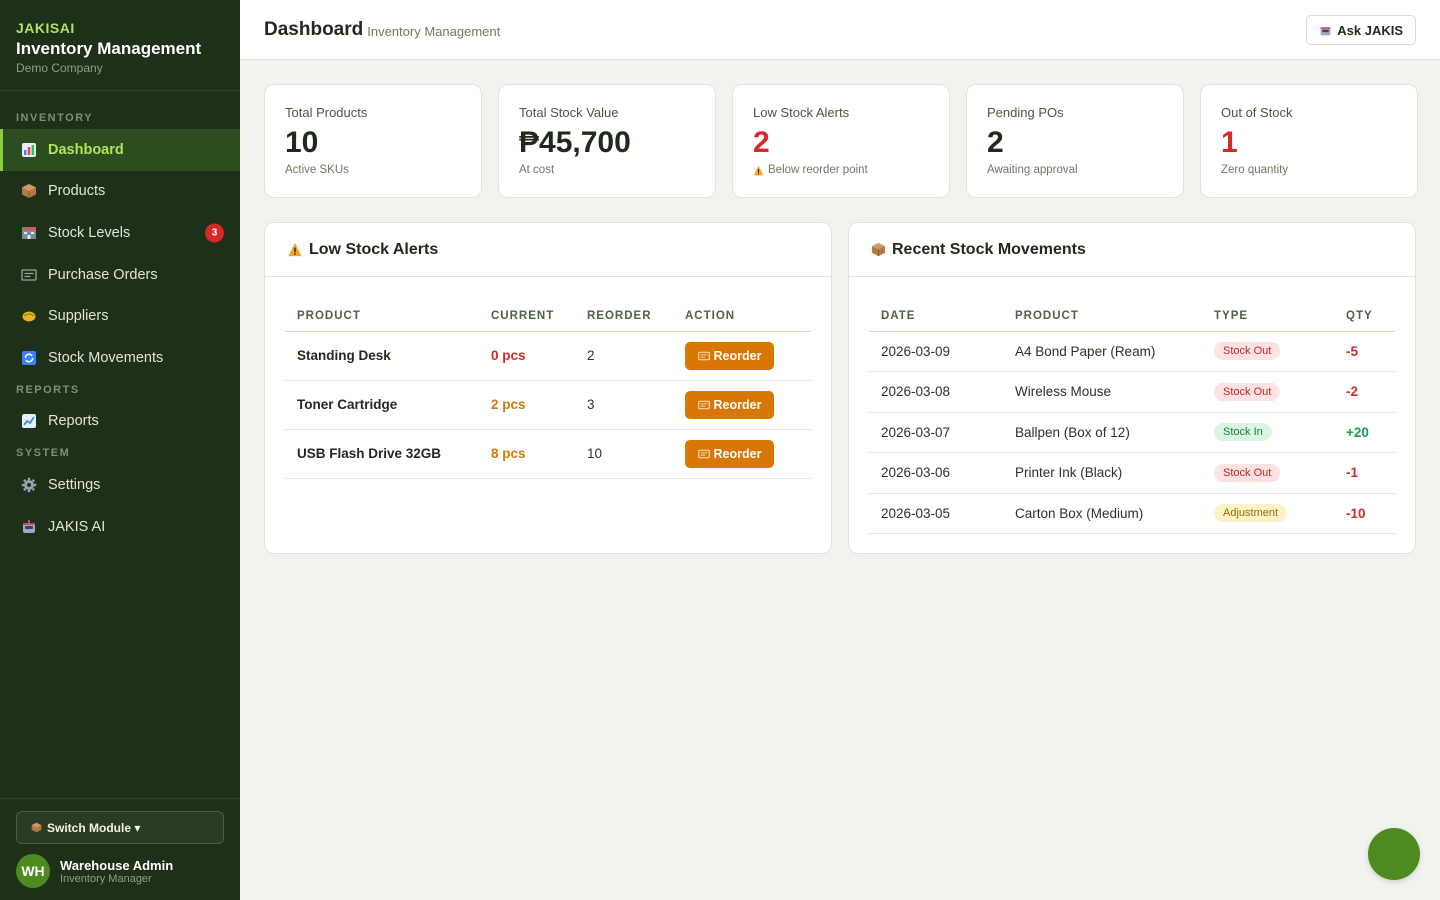 The height and width of the screenshot is (900, 1440). Describe the element at coordinates (1364, 351) in the screenshot. I see `qty-cell: -5` at that location.